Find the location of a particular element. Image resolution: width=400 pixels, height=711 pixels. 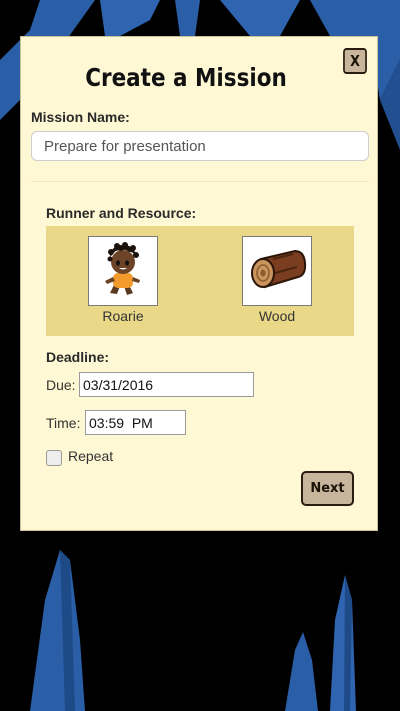

resource-card is located at coordinates (277, 271).